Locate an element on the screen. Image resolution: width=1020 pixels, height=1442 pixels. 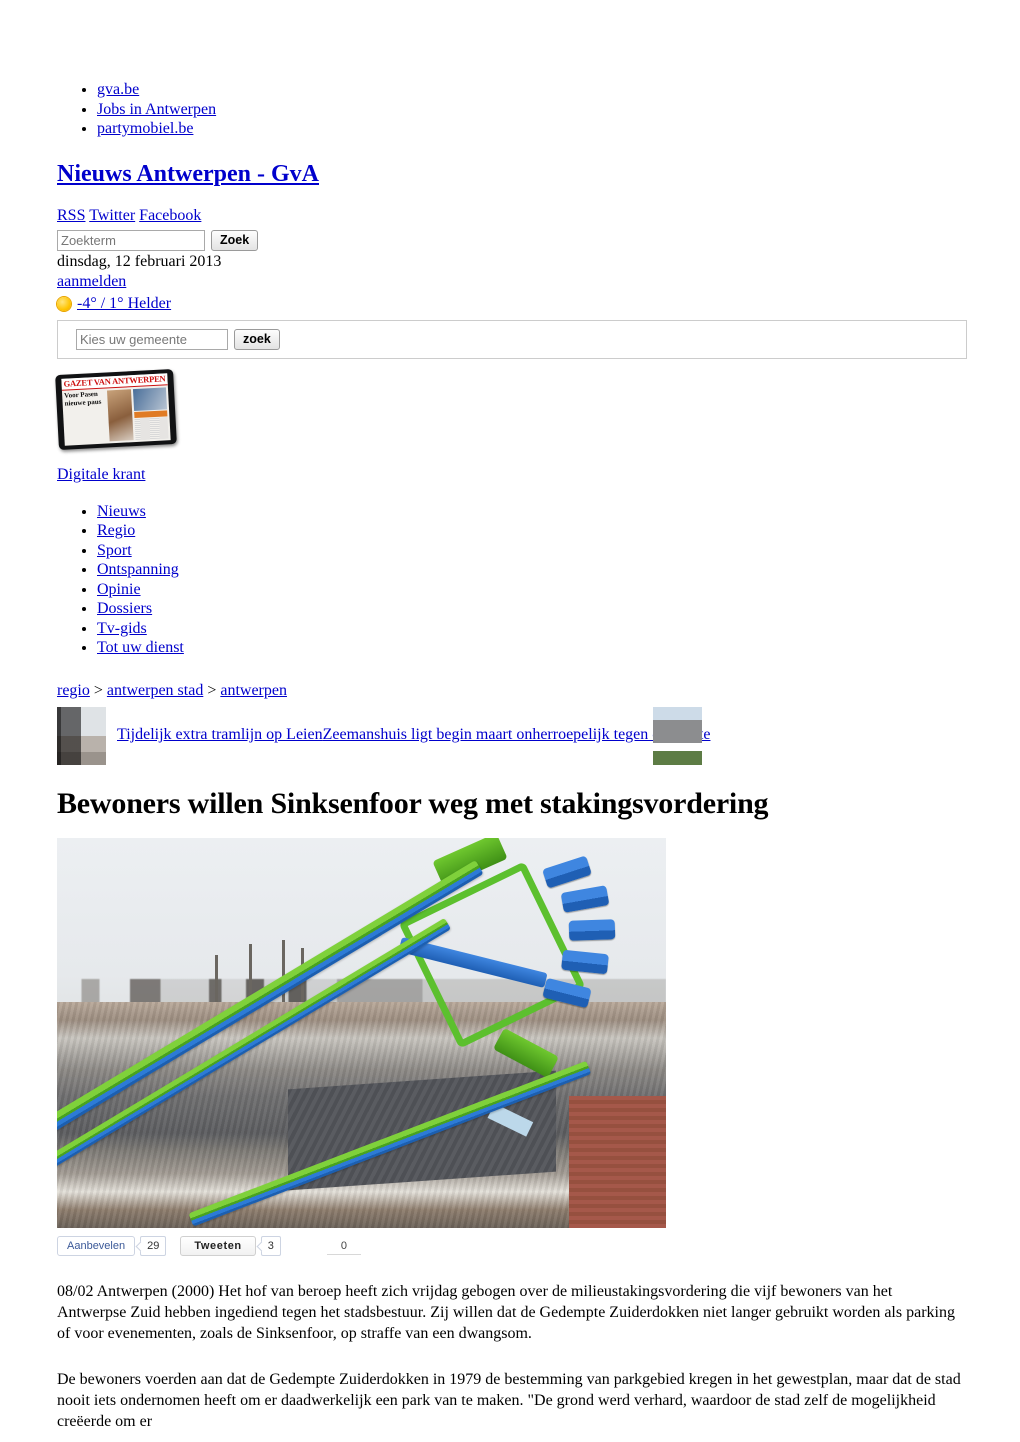
login-link: aanmelden is located at coordinates (91, 281).